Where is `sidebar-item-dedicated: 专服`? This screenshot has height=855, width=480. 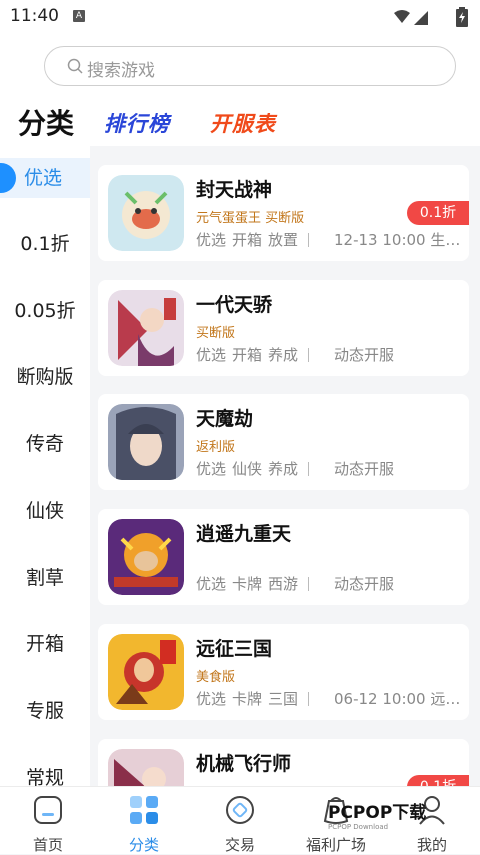
sidebar-item-dedicated: 专服 is located at coordinates (45, 711).